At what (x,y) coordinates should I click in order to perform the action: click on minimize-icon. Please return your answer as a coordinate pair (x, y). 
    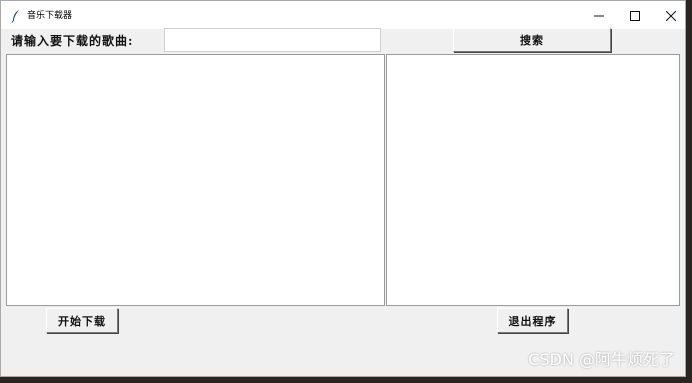
    Looking at the image, I should click on (599, 15).